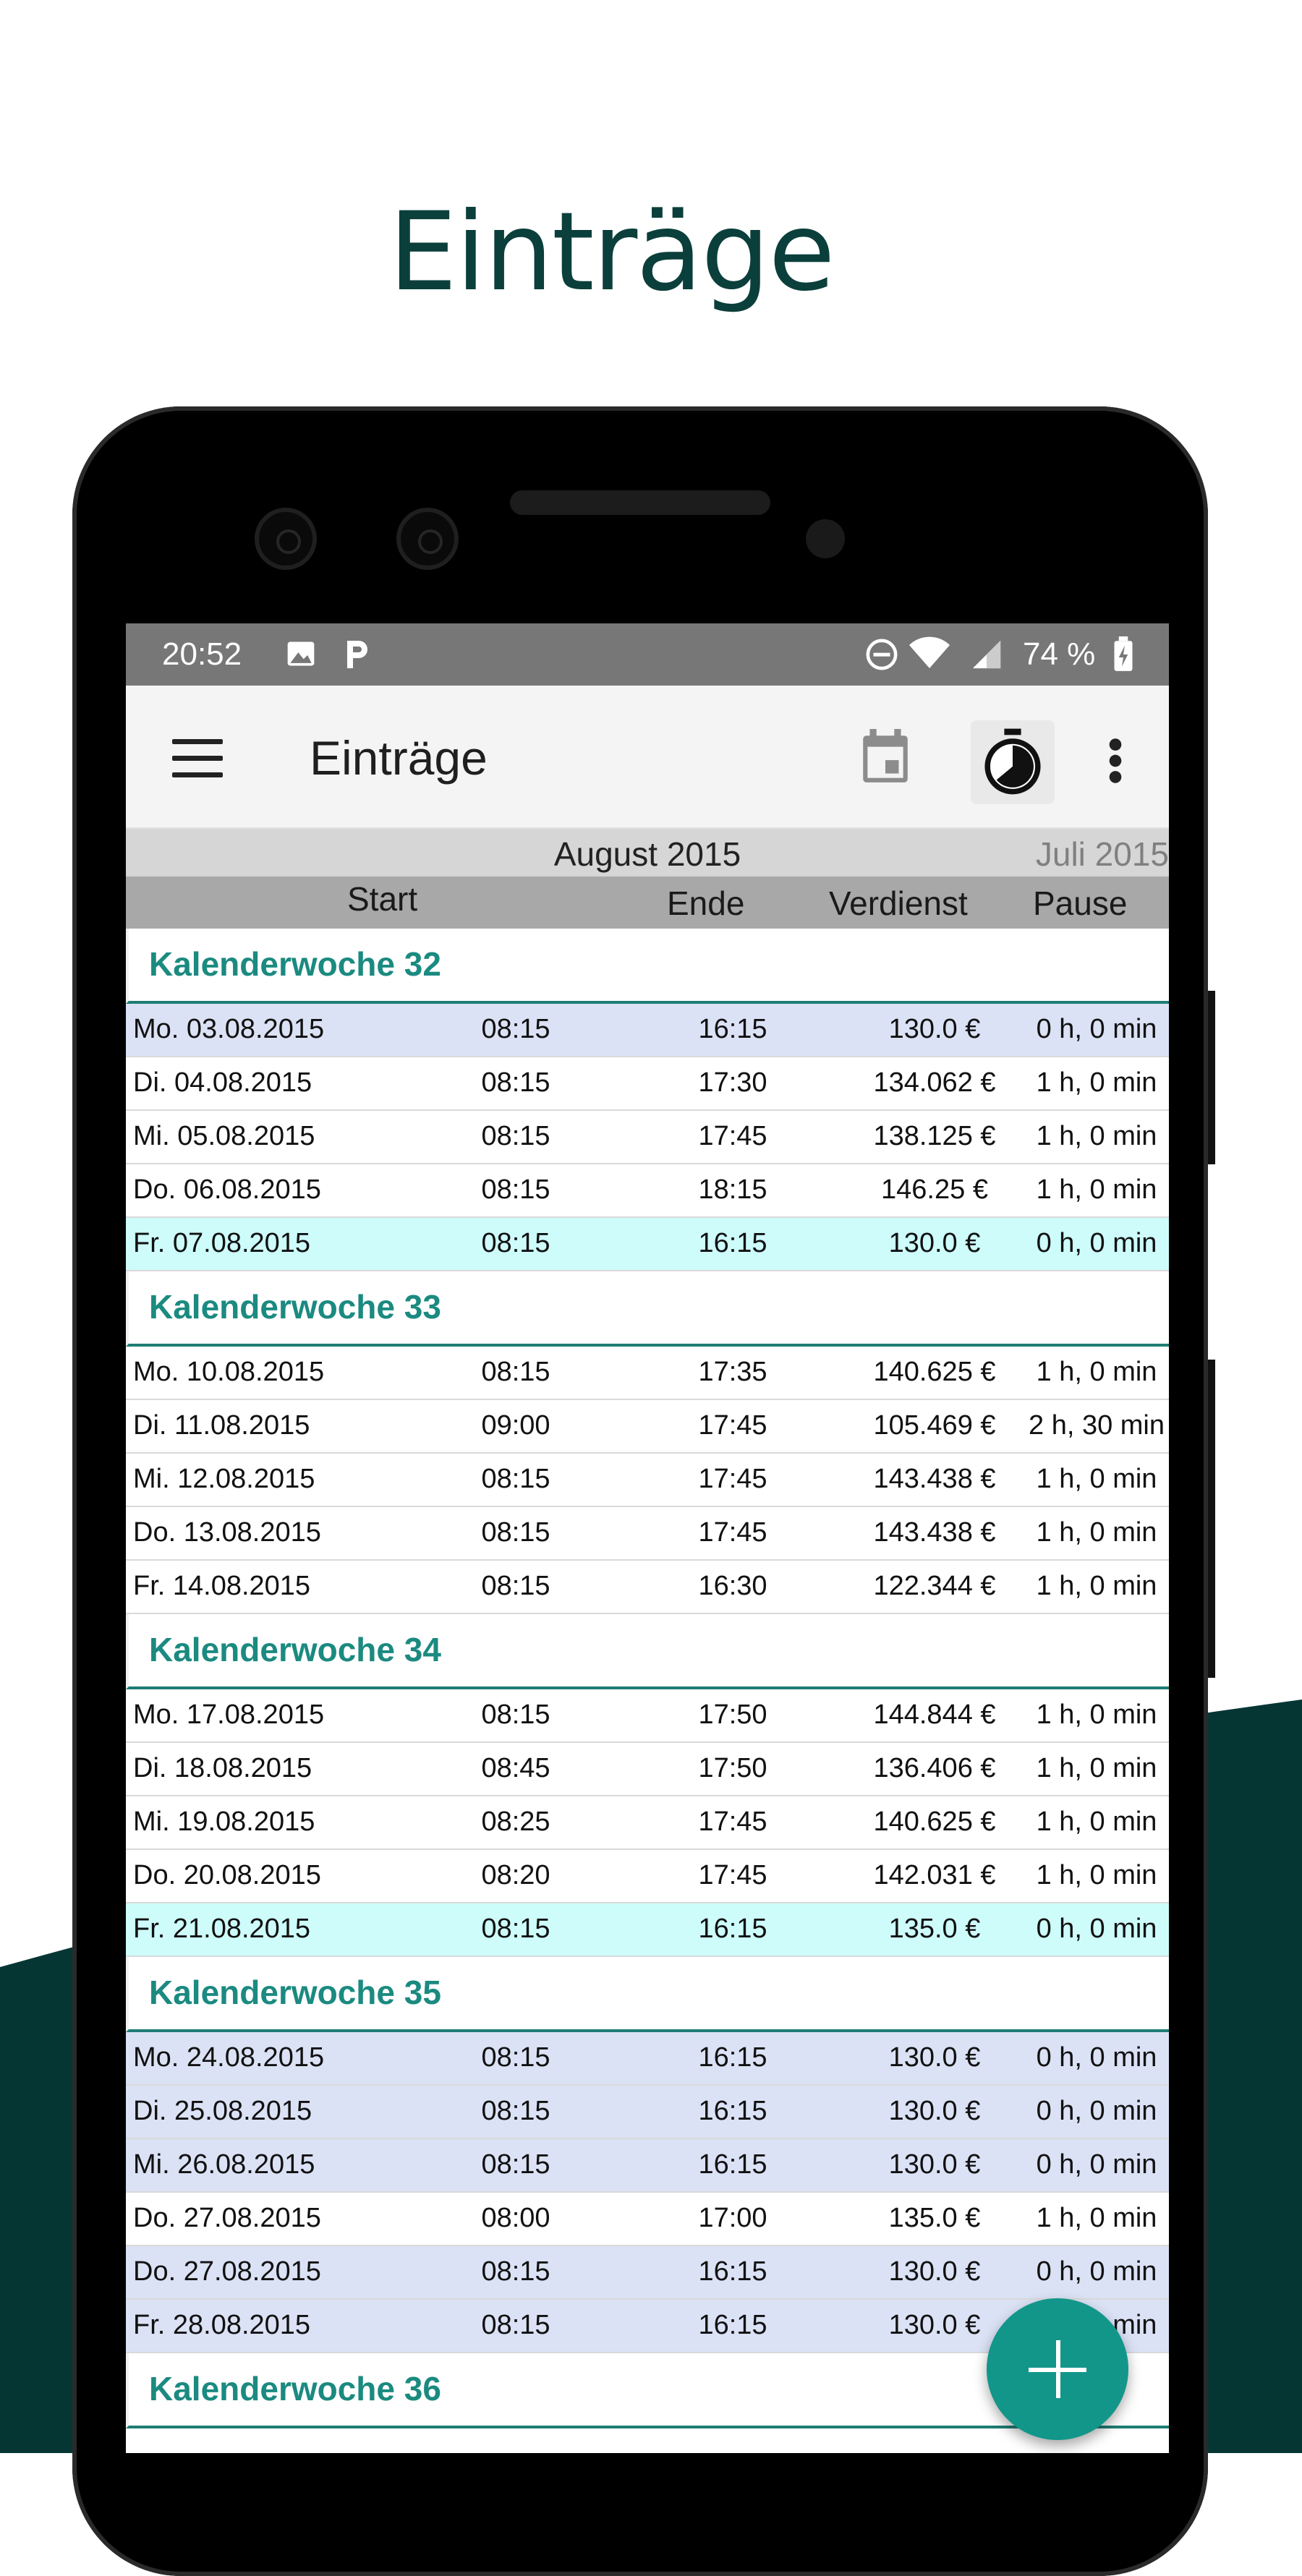  What do you see at coordinates (301, 658) in the screenshot?
I see `image-icon` at bounding box center [301, 658].